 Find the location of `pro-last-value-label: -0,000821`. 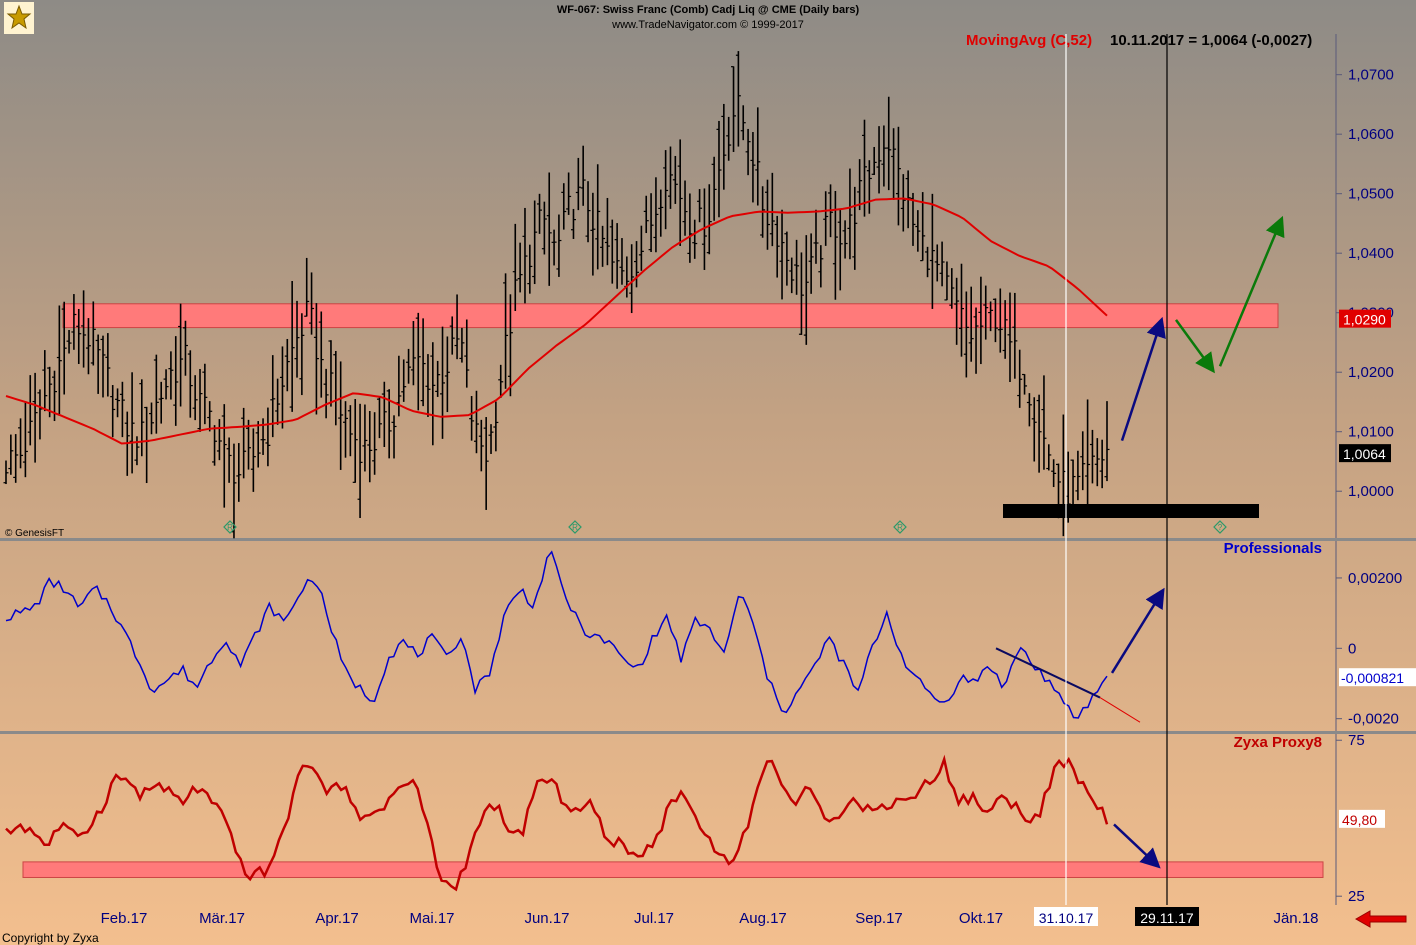

pro-last-value-label: -0,000821 is located at coordinates (1372, 678).